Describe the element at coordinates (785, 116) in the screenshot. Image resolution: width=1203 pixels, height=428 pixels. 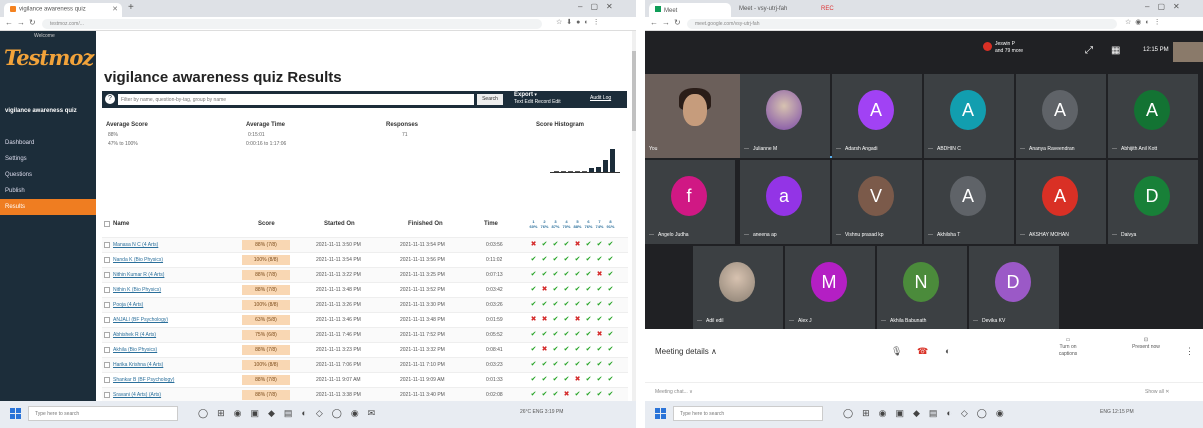
I see `participant-tile: — Julianne M` at that location.